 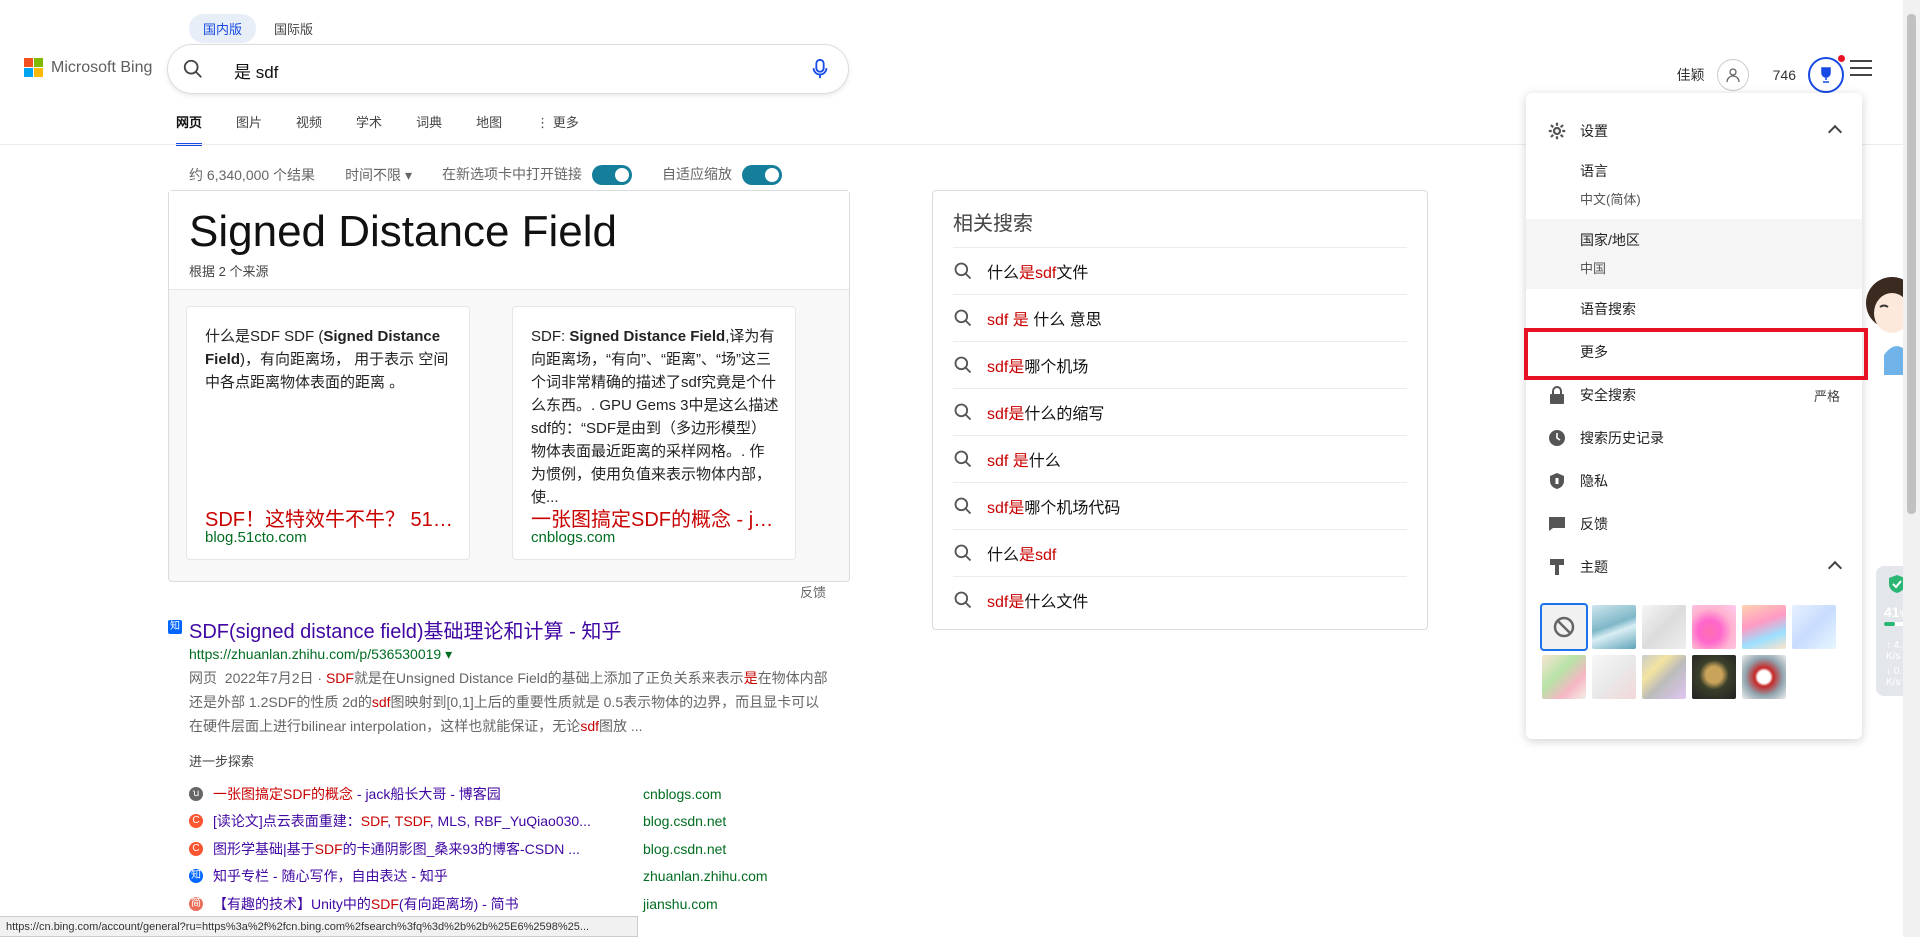 What do you see at coordinates (429, 128) in the screenshot?
I see `tab-dictionary: 词典` at bounding box center [429, 128].